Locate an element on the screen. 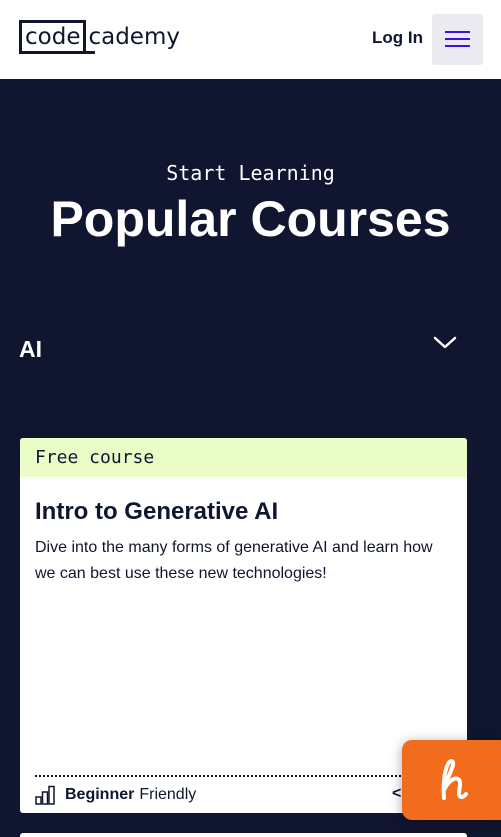 The width and height of the screenshot is (501, 837). card-divider is located at coordinates (244, 776).